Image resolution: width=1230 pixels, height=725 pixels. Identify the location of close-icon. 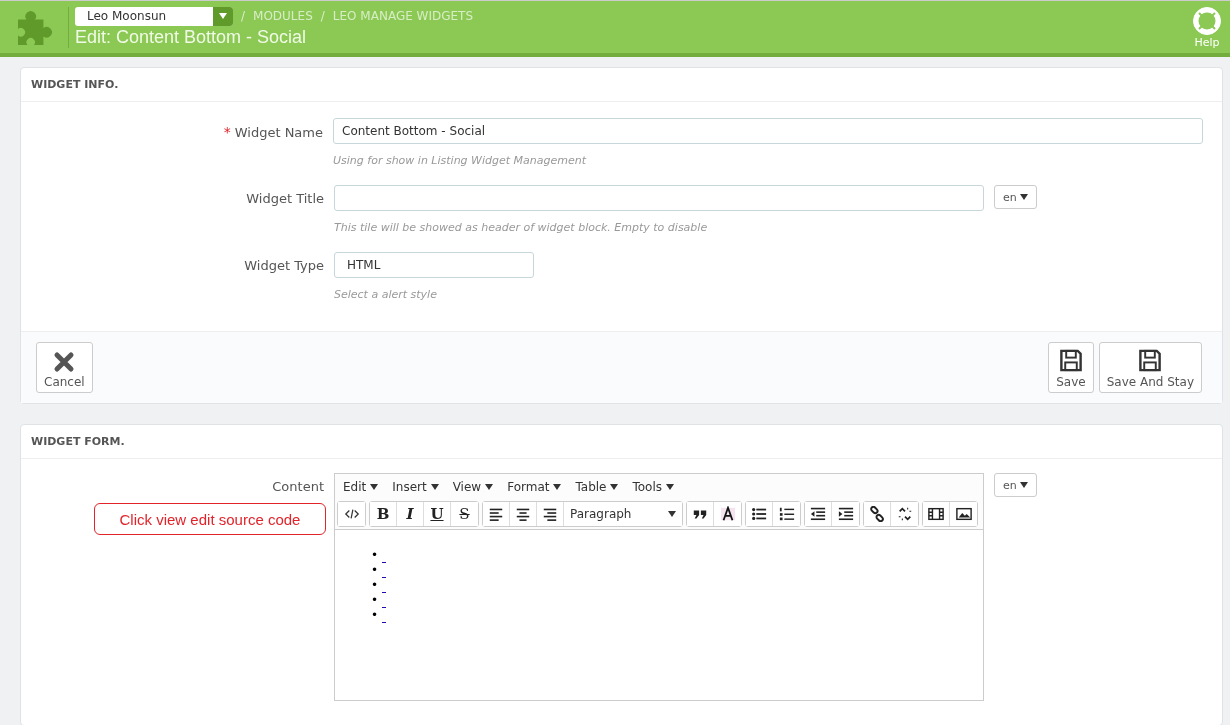
(64, 362).